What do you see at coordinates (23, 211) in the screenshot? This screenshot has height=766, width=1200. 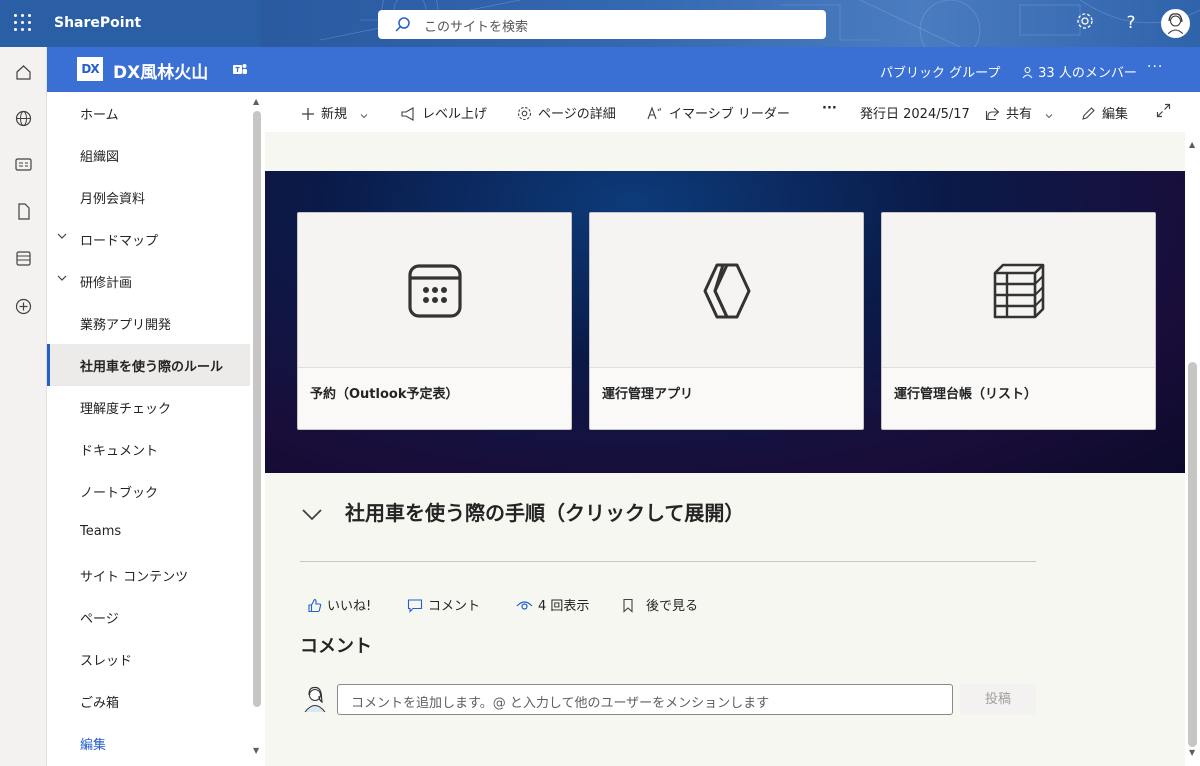 I see `document-icon` at bounding box center [23, 211].